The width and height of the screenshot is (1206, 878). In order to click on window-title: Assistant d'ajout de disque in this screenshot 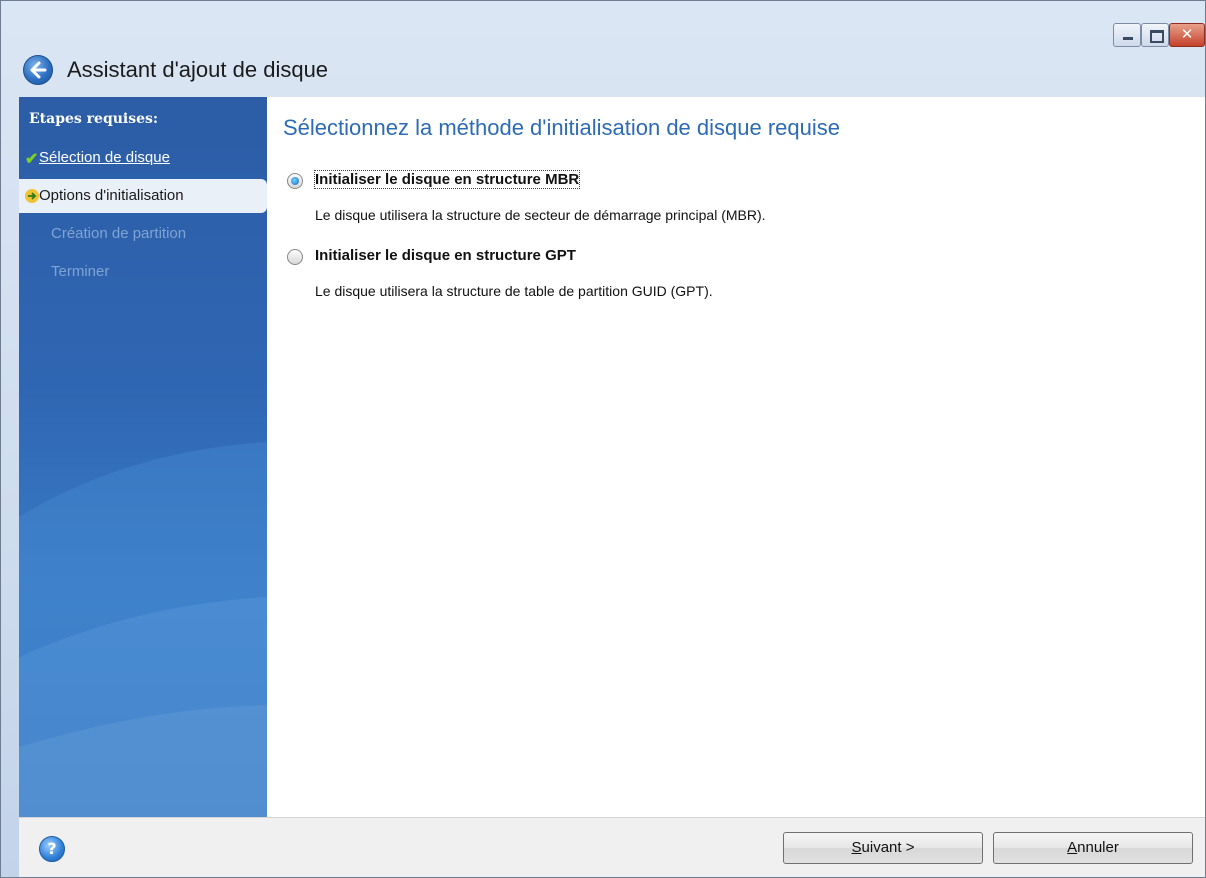, I will do `click(198, 69)`.